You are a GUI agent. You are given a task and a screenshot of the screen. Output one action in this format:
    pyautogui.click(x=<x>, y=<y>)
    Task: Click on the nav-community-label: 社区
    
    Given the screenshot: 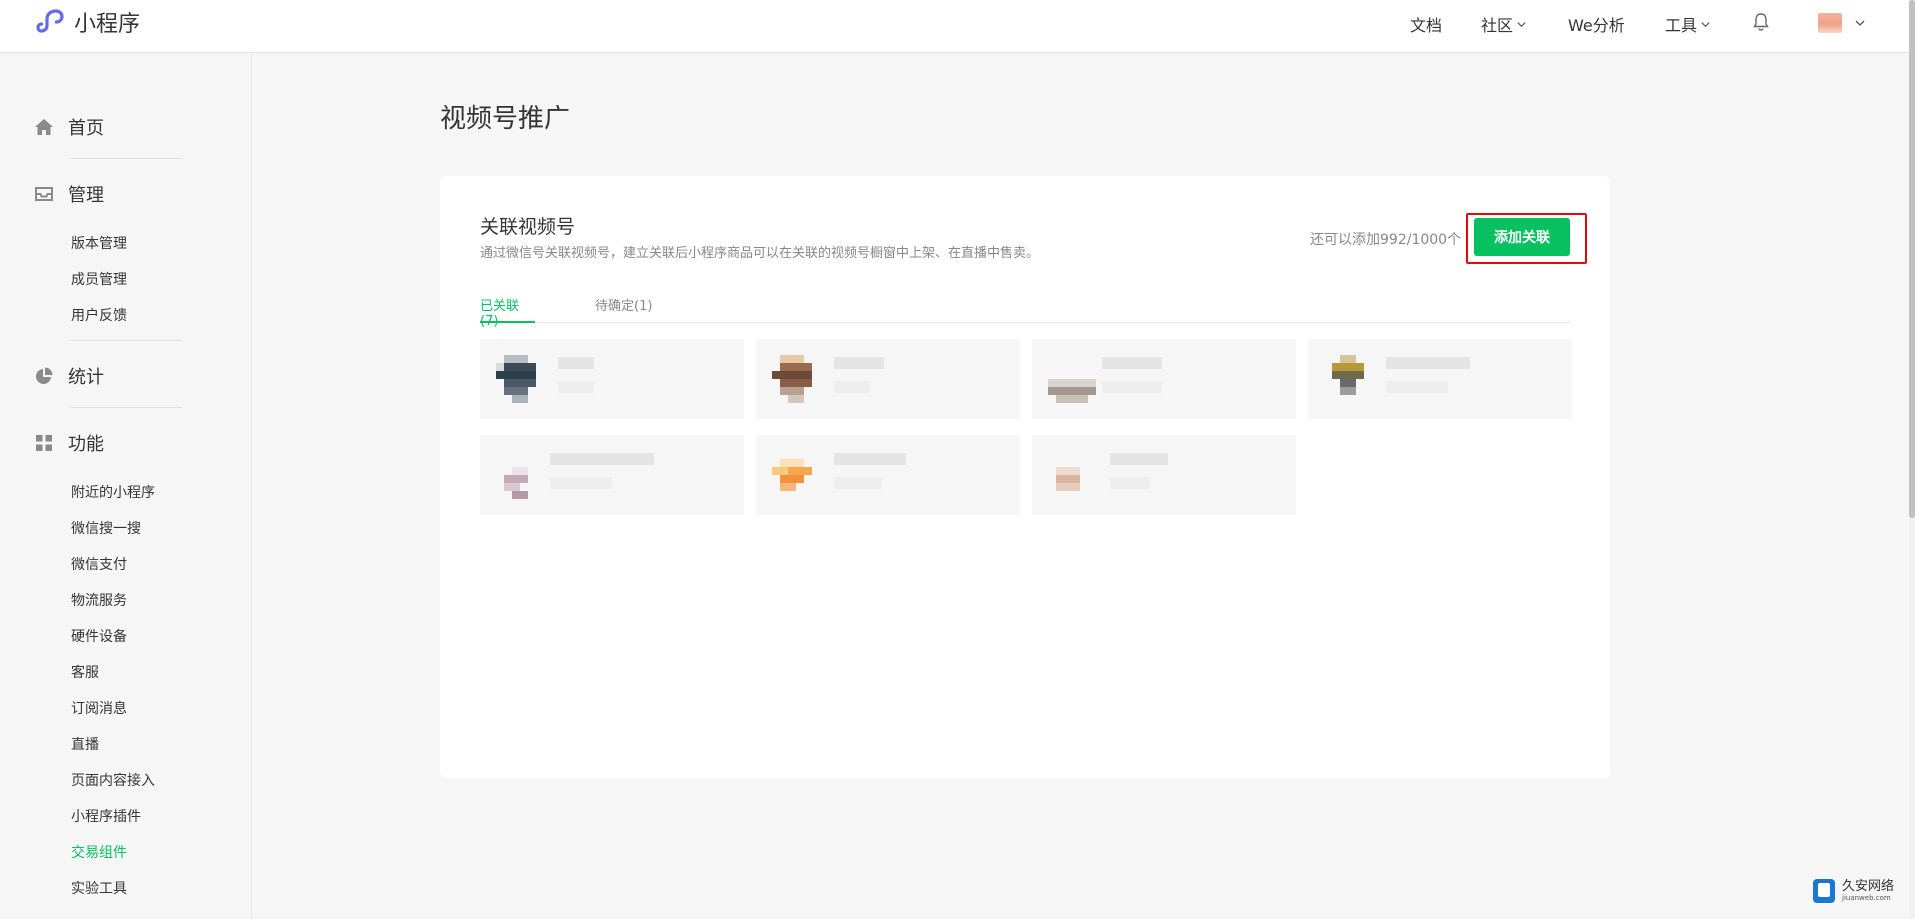 What is the action you would take?
    pyautogui.click(x=1497, y=25)
    